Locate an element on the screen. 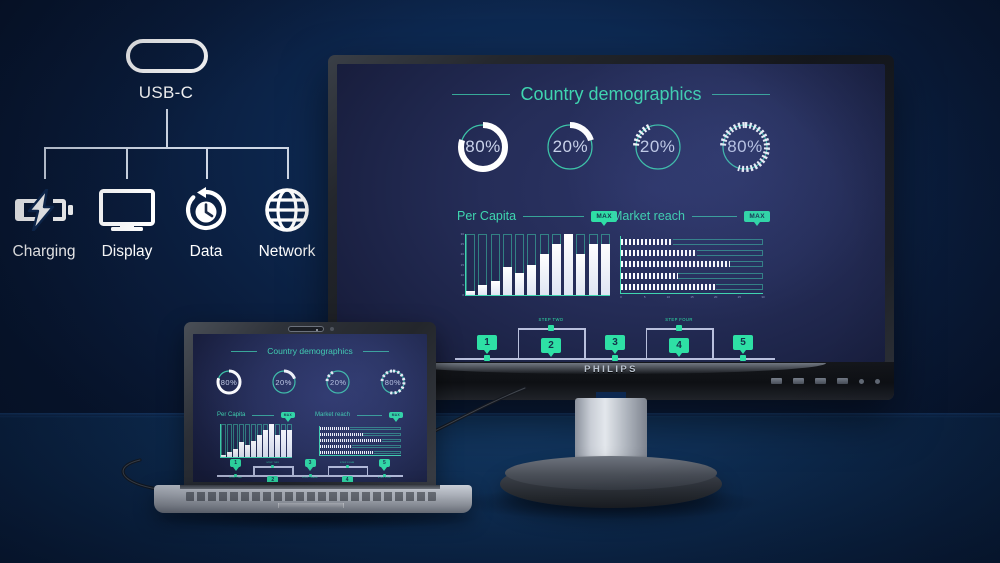  data-clock-icon is located at coordinates (206, 210).